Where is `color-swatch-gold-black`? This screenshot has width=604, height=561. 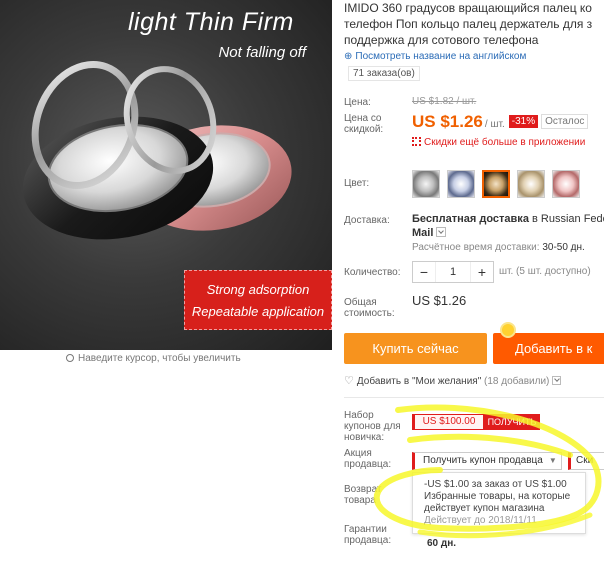 color-swatch-gold-black is located at coordinates (496, 184).